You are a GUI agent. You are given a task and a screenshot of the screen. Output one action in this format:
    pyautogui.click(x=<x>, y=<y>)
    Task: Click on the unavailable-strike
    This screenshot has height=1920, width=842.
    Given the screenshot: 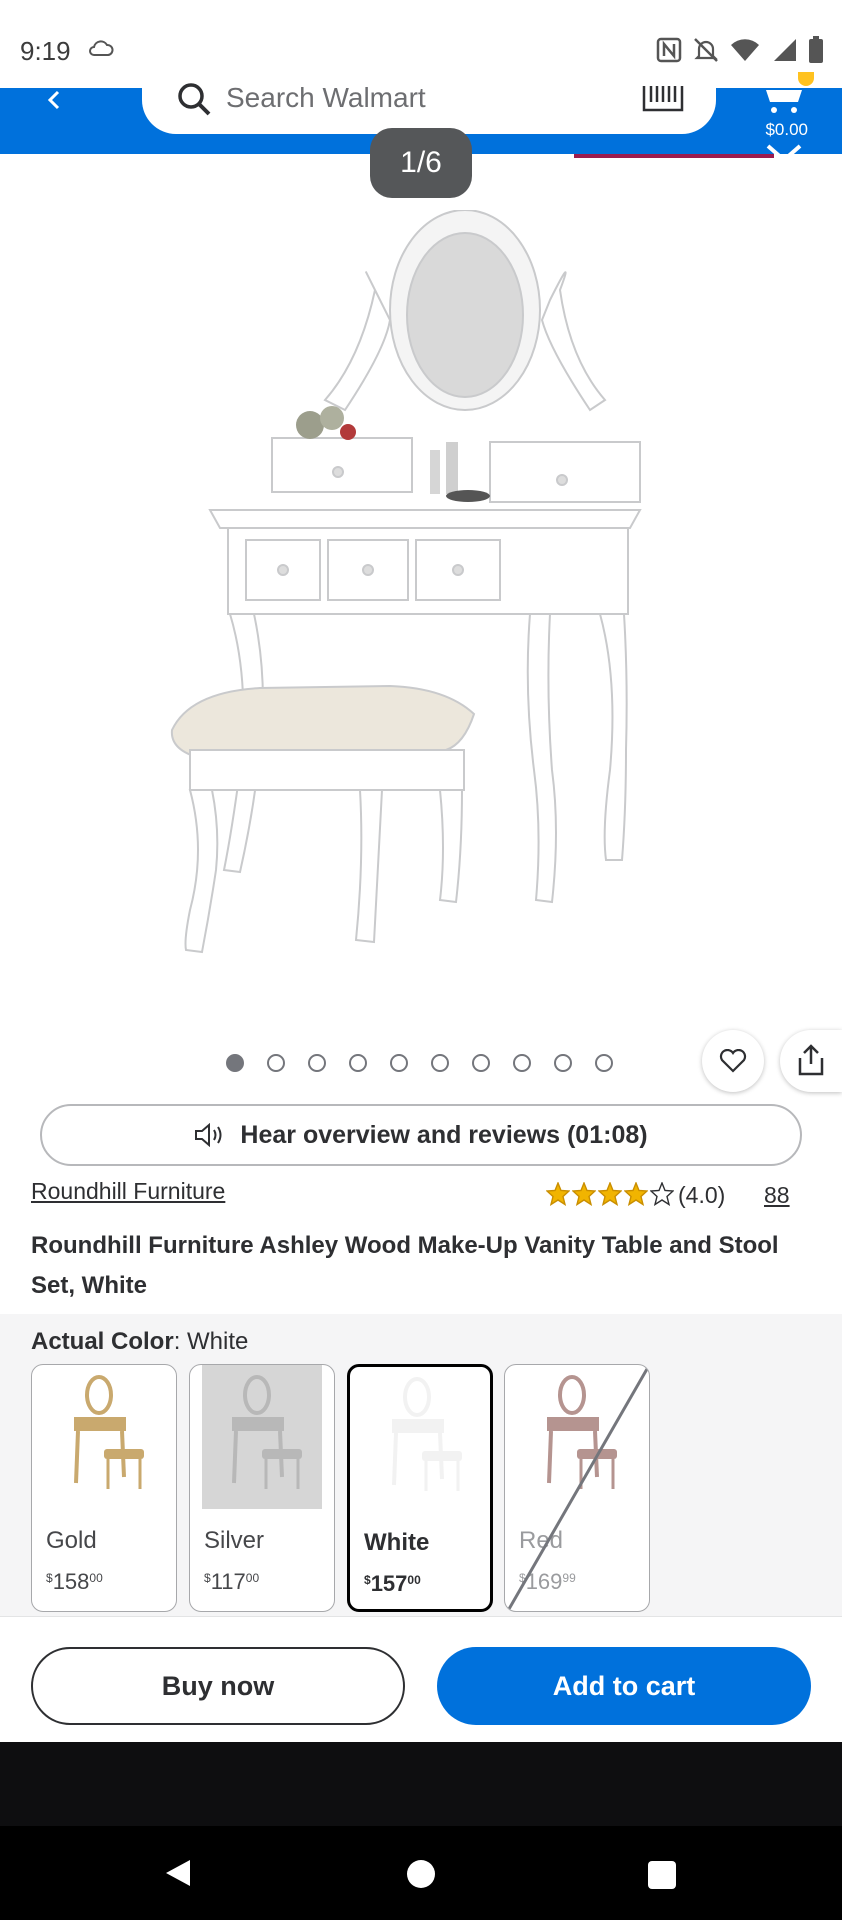 What is the action you would take?
    pyautogui.click(x=578, y=1489)
    